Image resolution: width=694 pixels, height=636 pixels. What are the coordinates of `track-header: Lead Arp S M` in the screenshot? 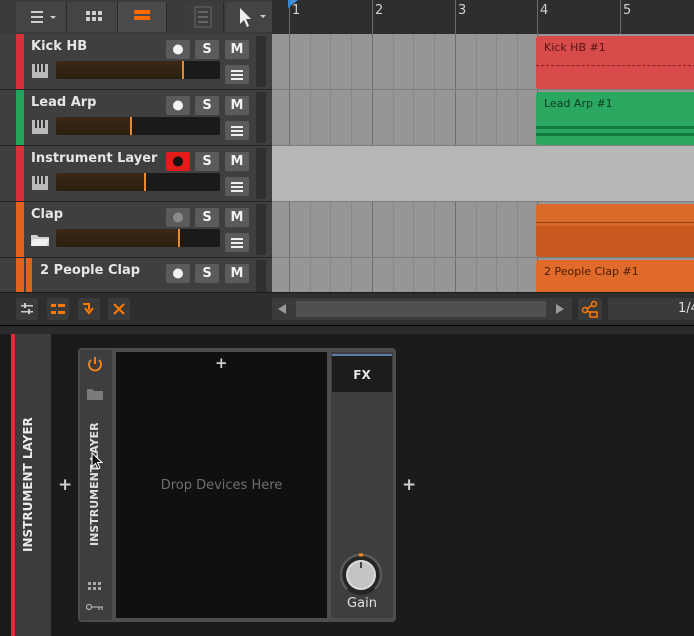 It's located at (136, 118).